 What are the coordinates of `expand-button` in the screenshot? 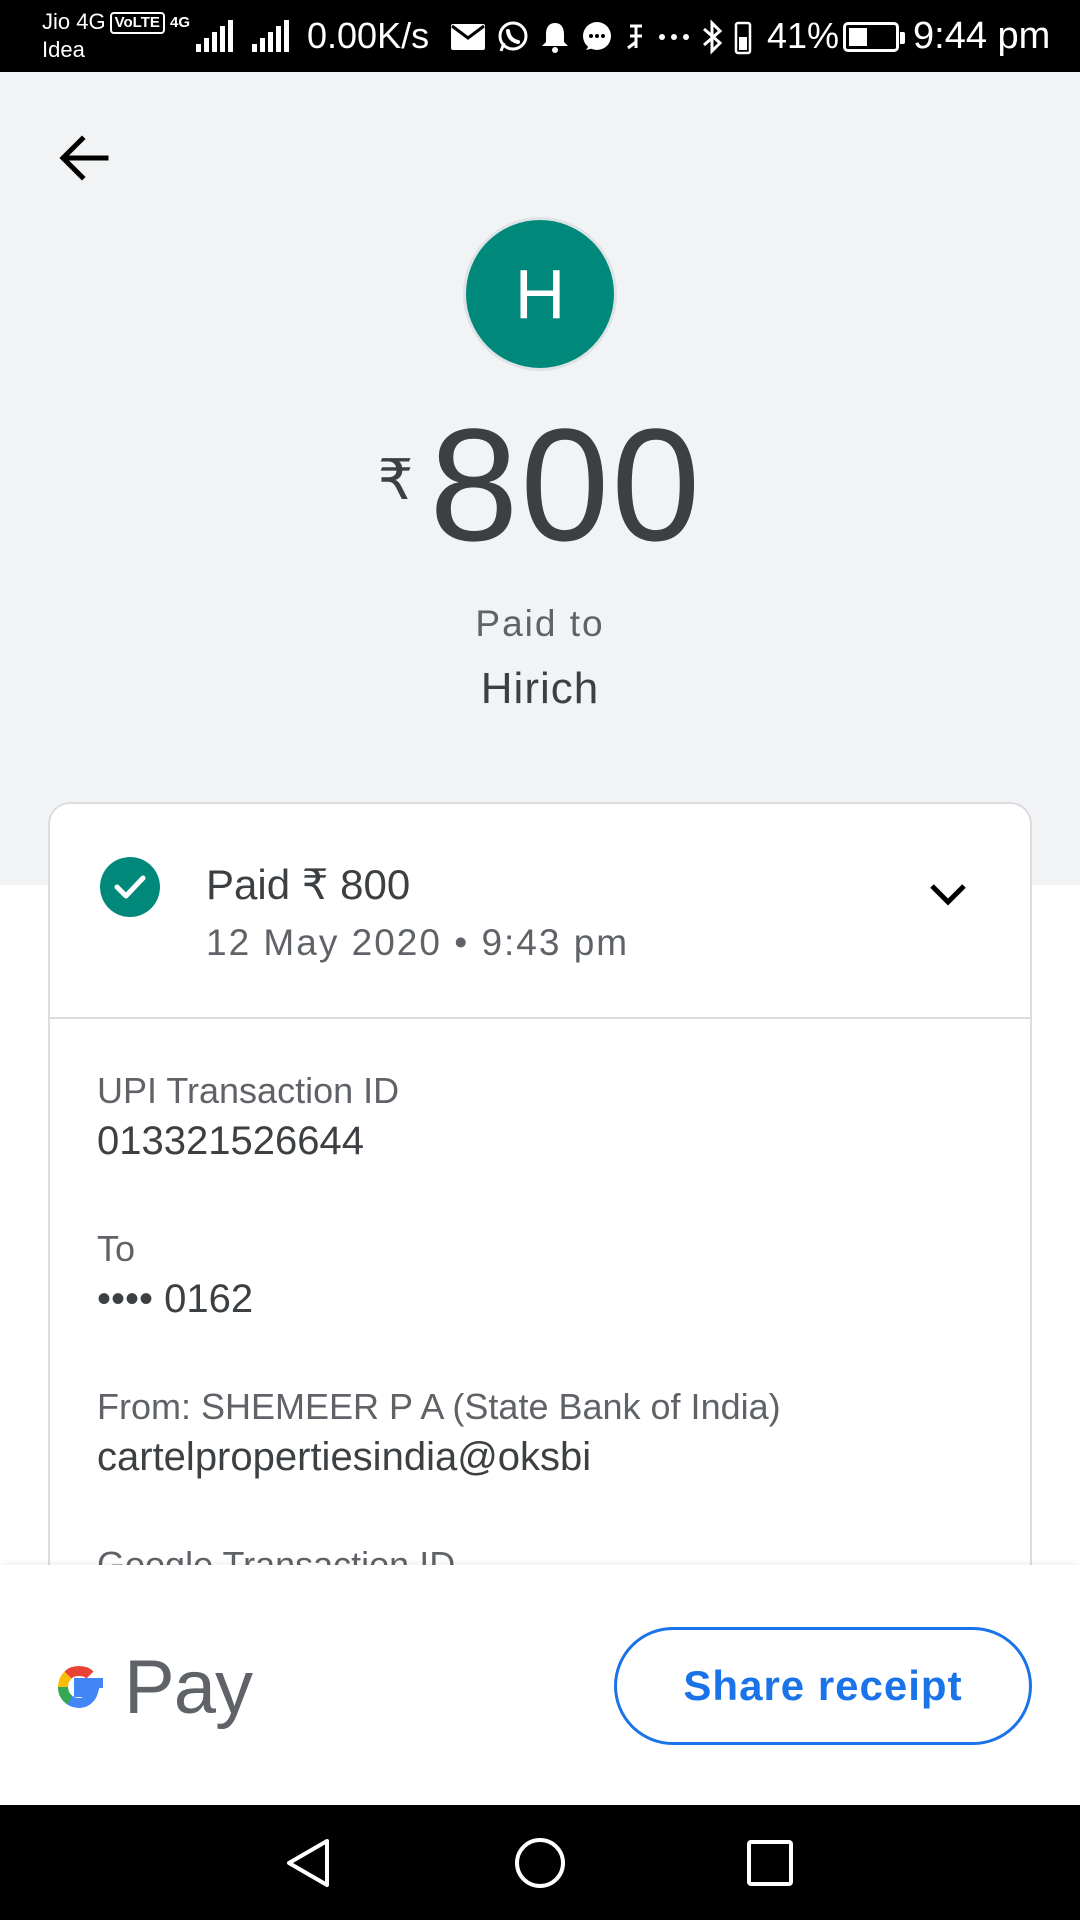 It's located at (948, 894).